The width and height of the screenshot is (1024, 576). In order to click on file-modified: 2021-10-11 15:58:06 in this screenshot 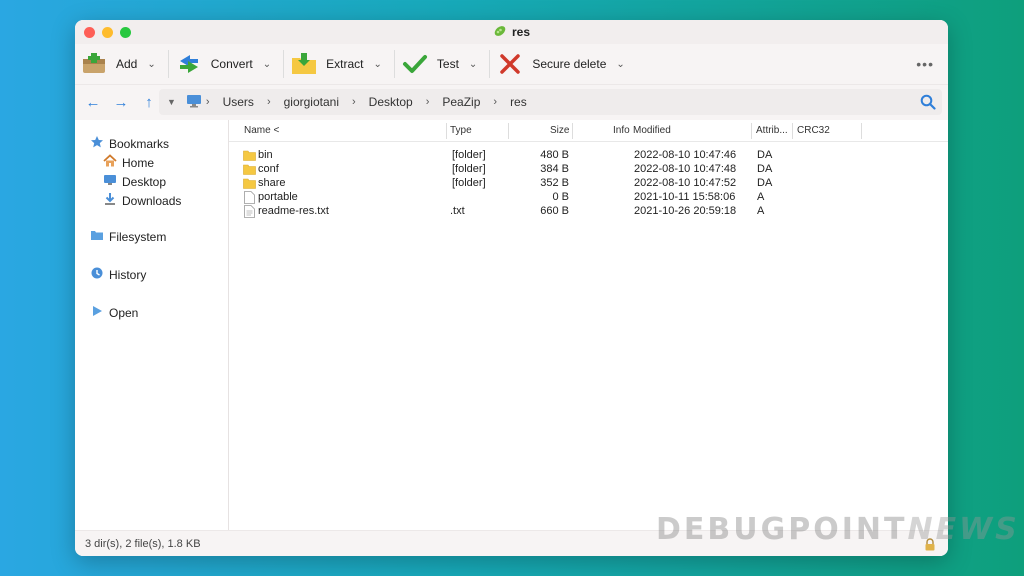, I will do `click(685, 197)`.